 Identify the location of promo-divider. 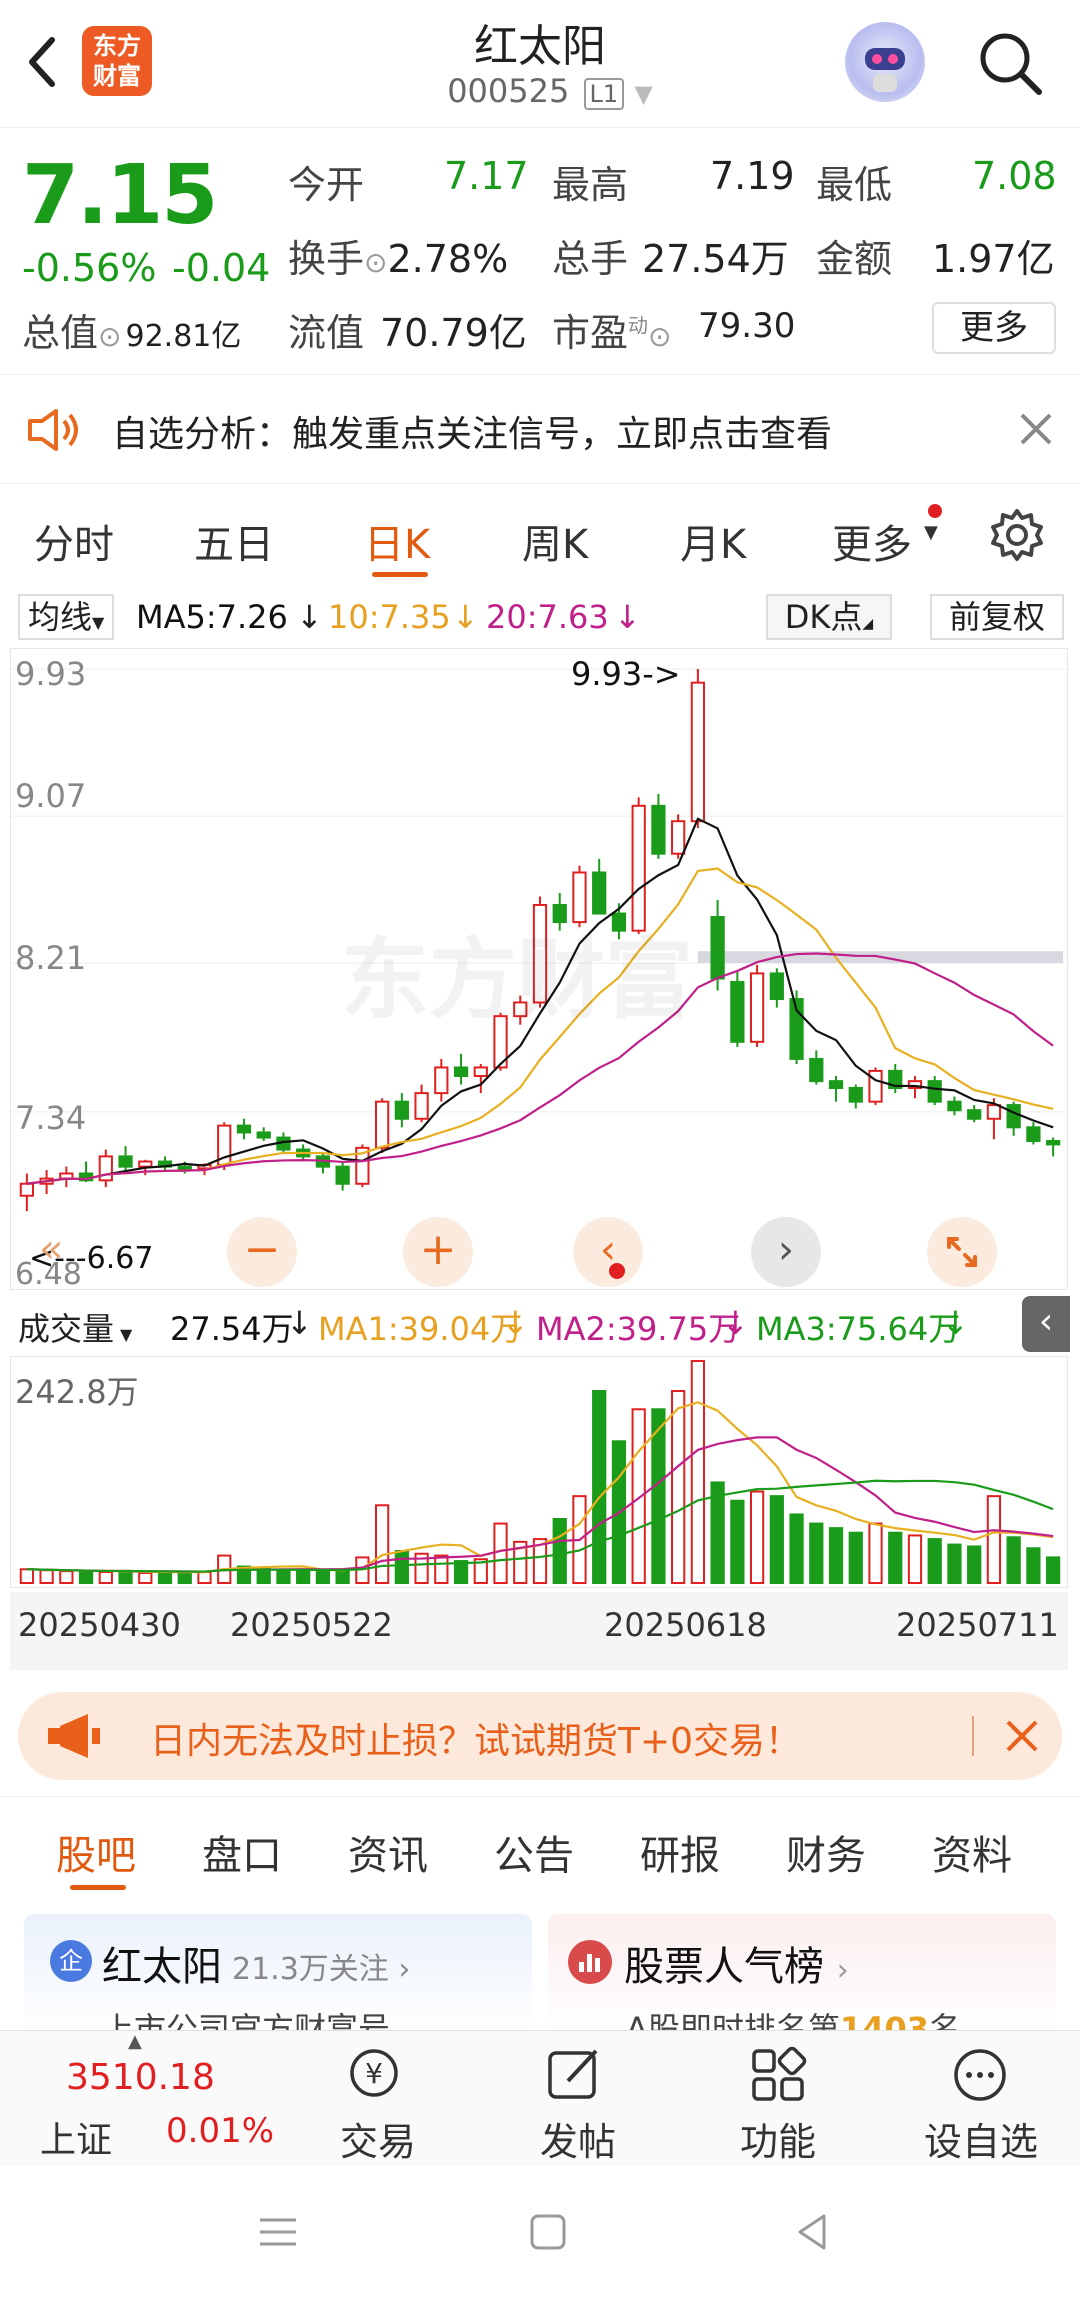
(973, 1736).